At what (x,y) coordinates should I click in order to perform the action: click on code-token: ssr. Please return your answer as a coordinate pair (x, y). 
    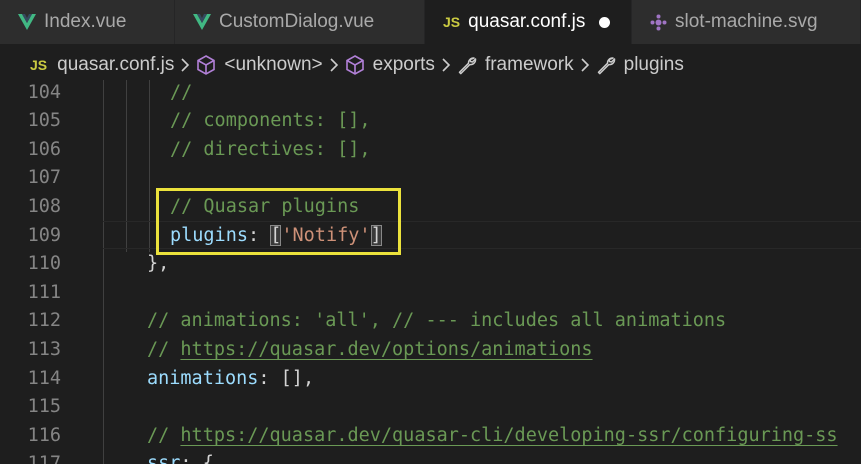
    Looking at the image, I should click on (164, 458).